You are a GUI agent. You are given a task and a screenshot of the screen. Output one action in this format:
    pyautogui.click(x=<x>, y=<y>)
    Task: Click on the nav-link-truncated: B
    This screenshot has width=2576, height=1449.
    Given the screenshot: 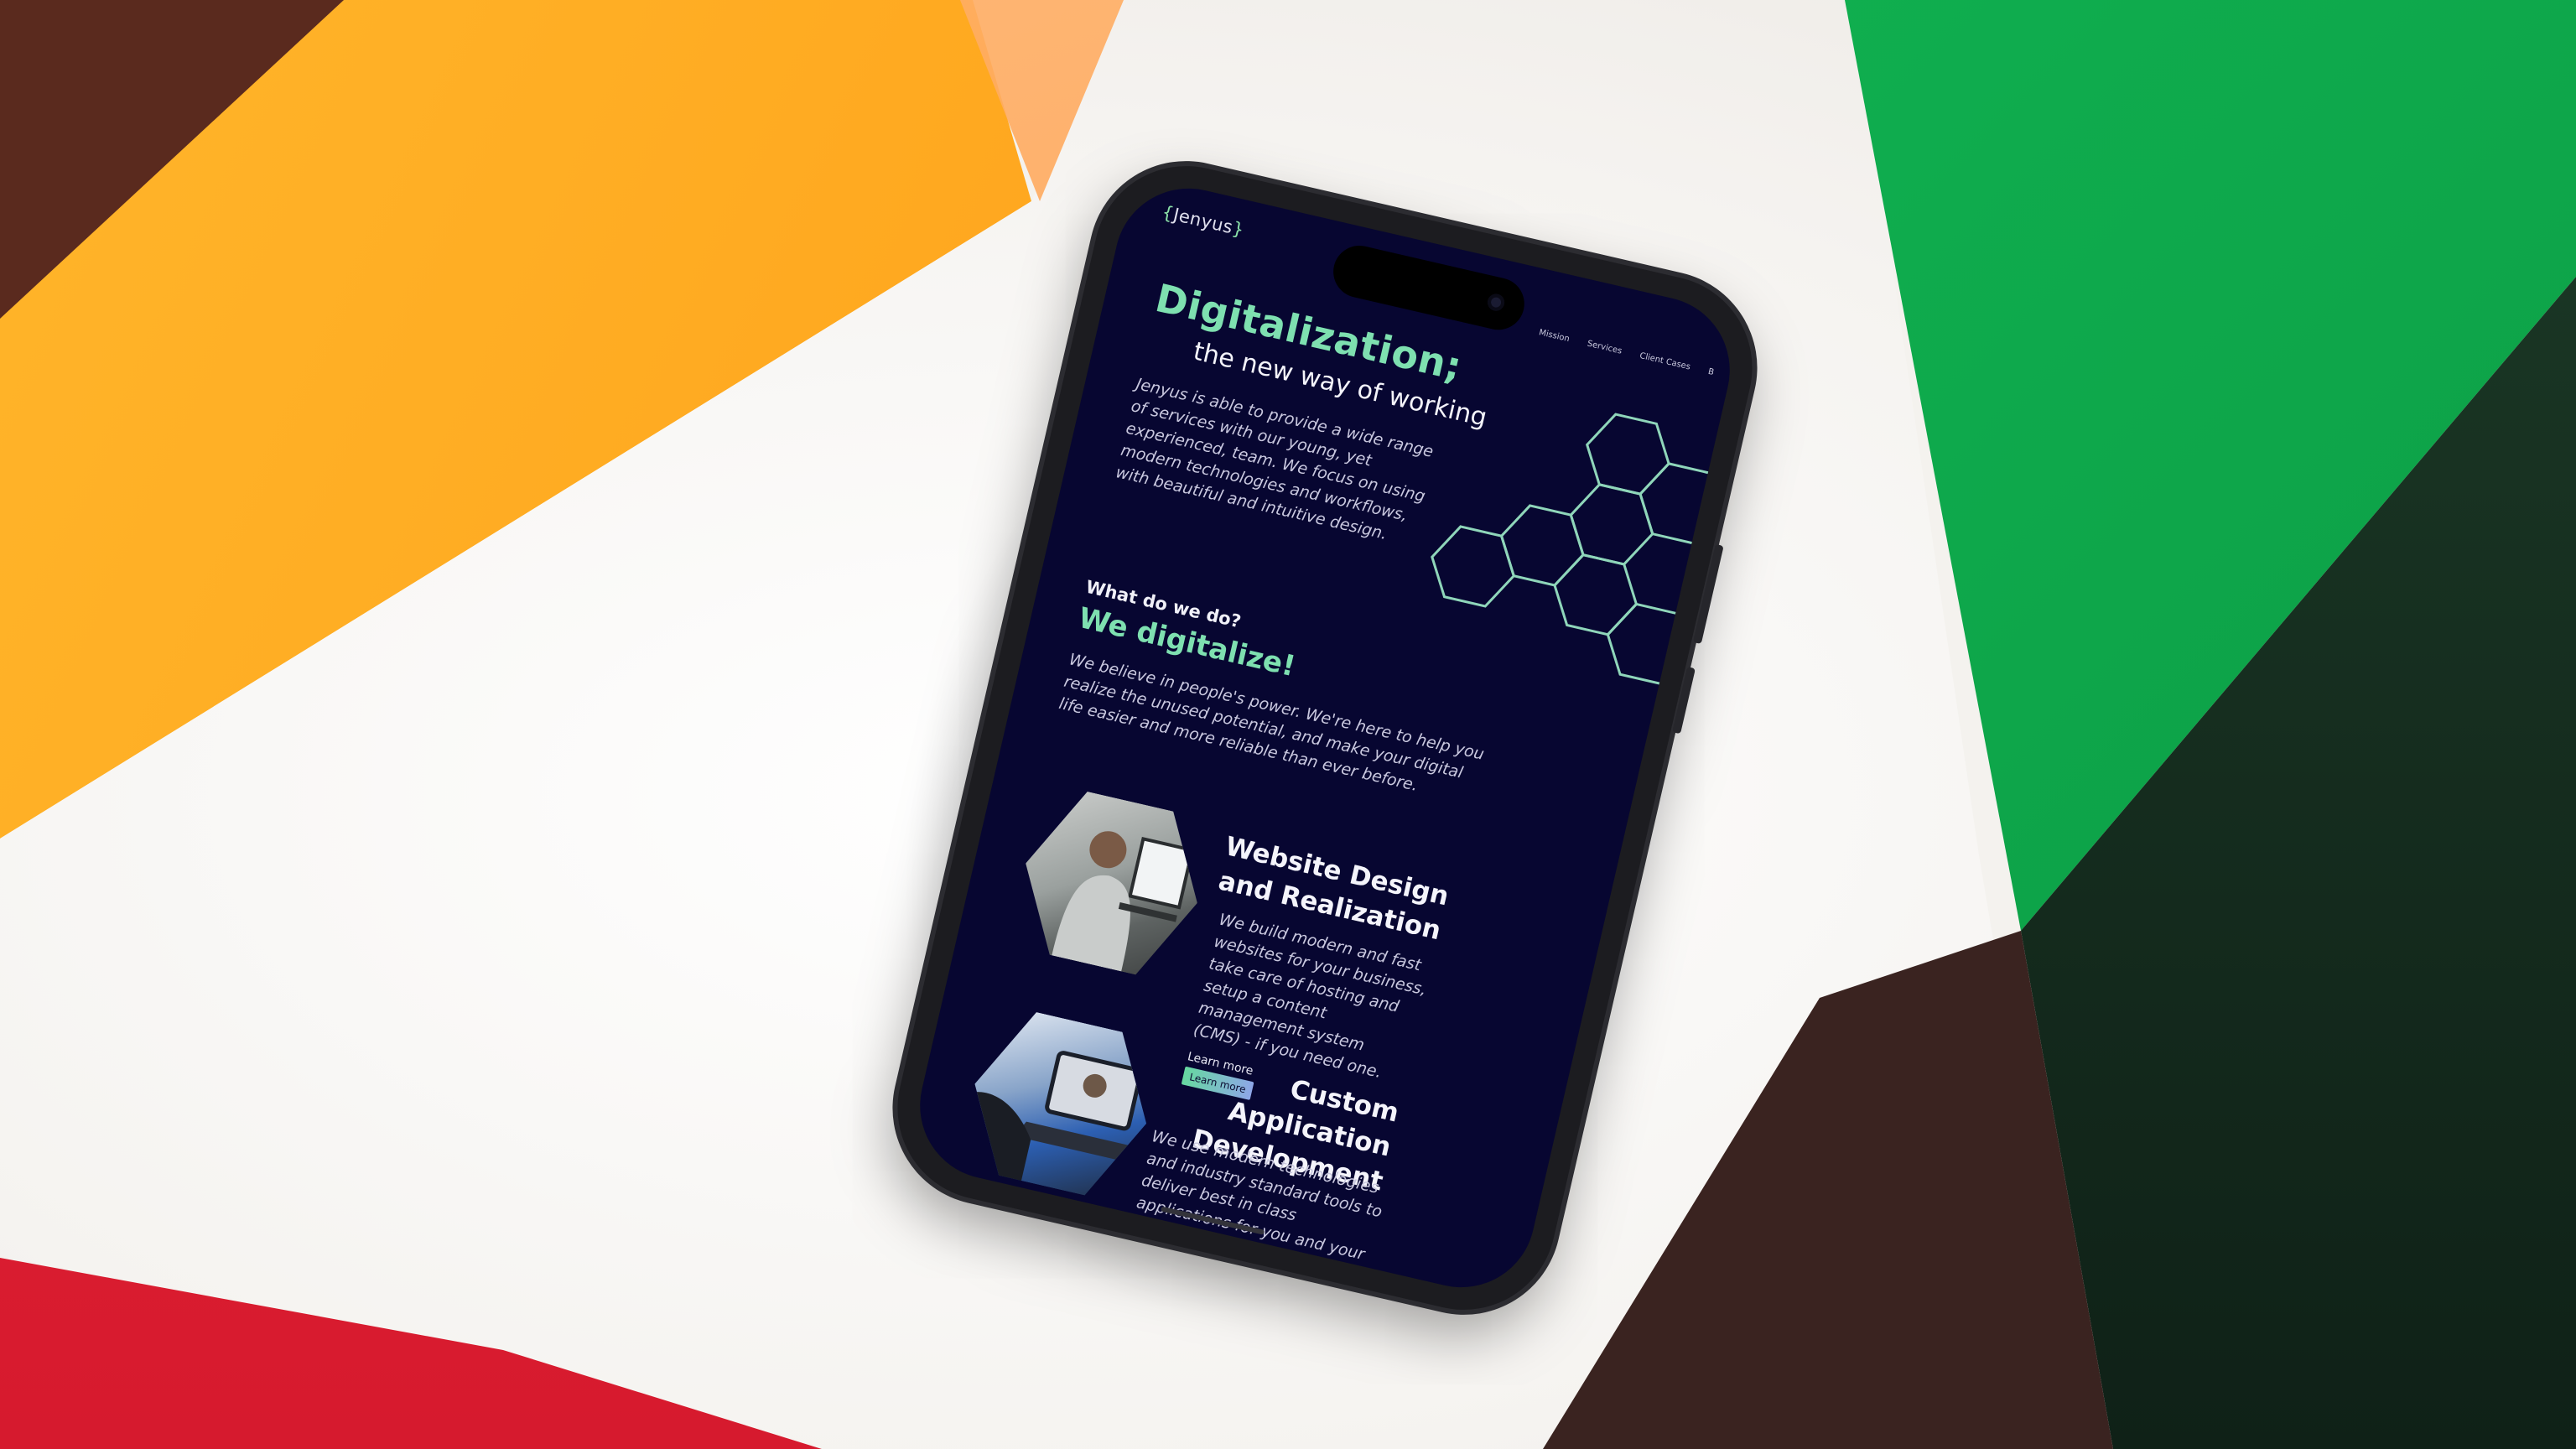 What is the action you would take?
    pyautogui.click(x=1711, y=372)
    